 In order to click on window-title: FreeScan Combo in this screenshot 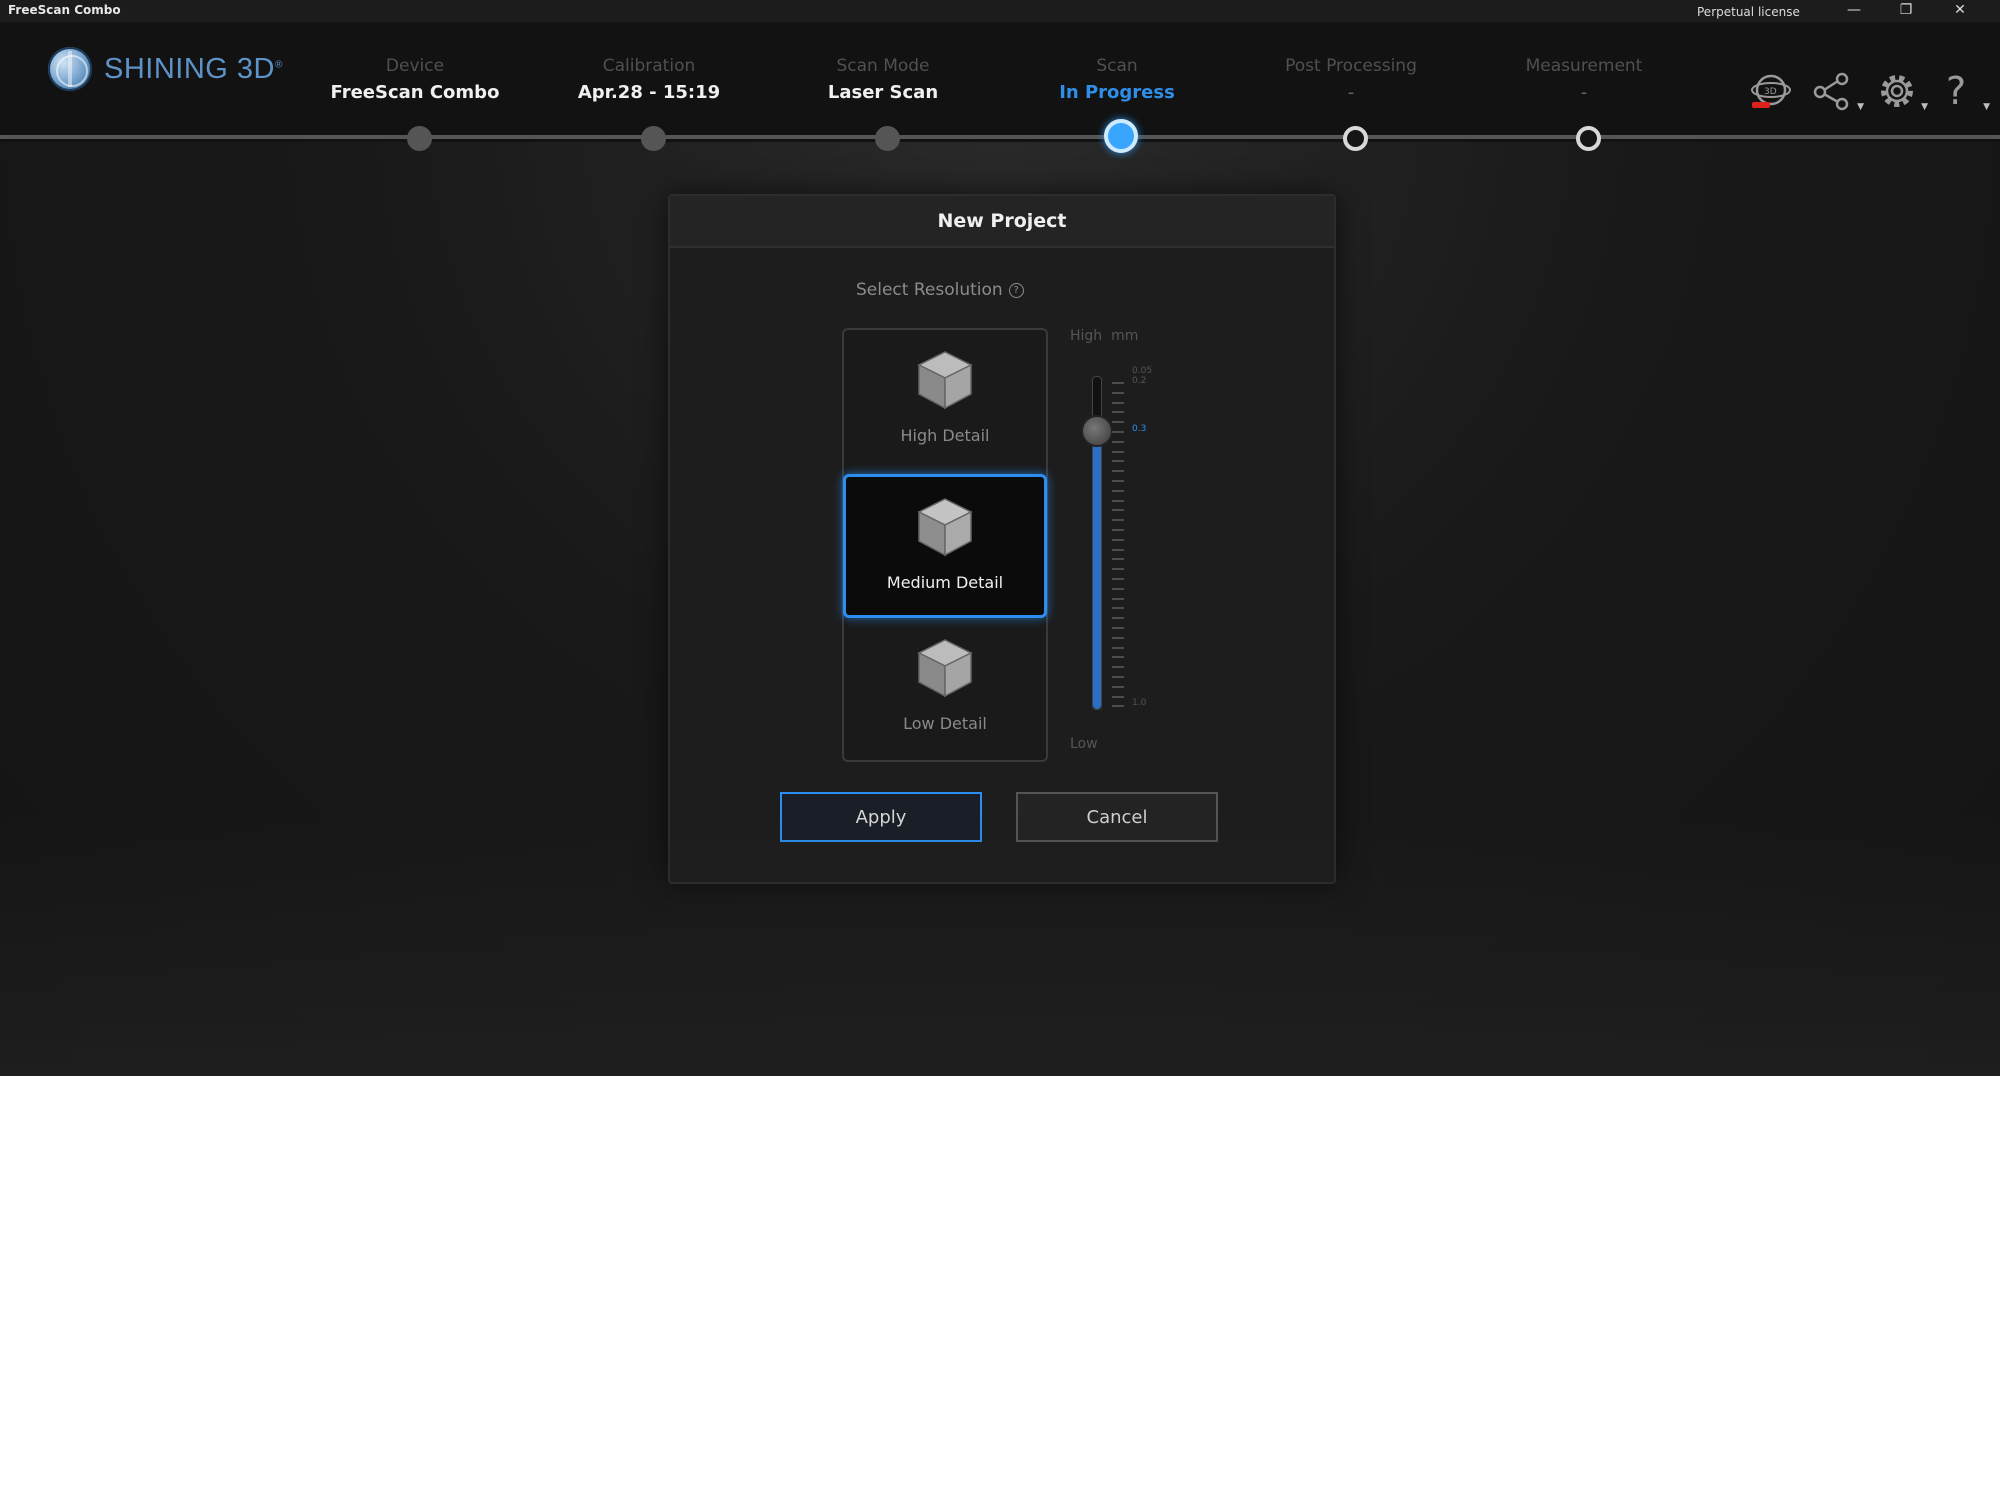, I will do `click(64, 10)`.